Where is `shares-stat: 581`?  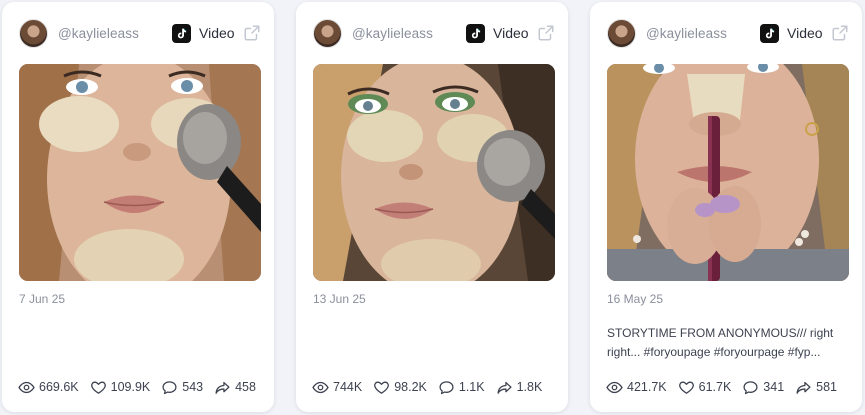
shares-stat: 581 is located at coordinates (816, 387).